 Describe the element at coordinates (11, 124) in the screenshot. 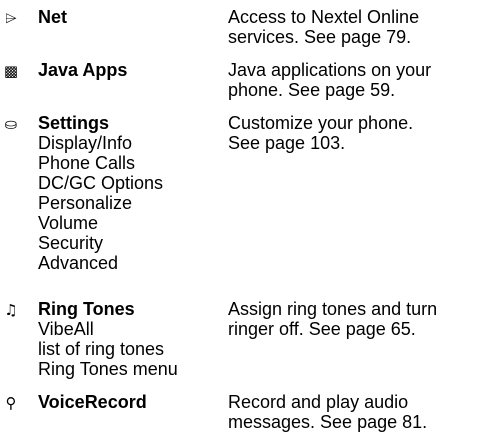

I see `settings-icon: ⛀` at that location.